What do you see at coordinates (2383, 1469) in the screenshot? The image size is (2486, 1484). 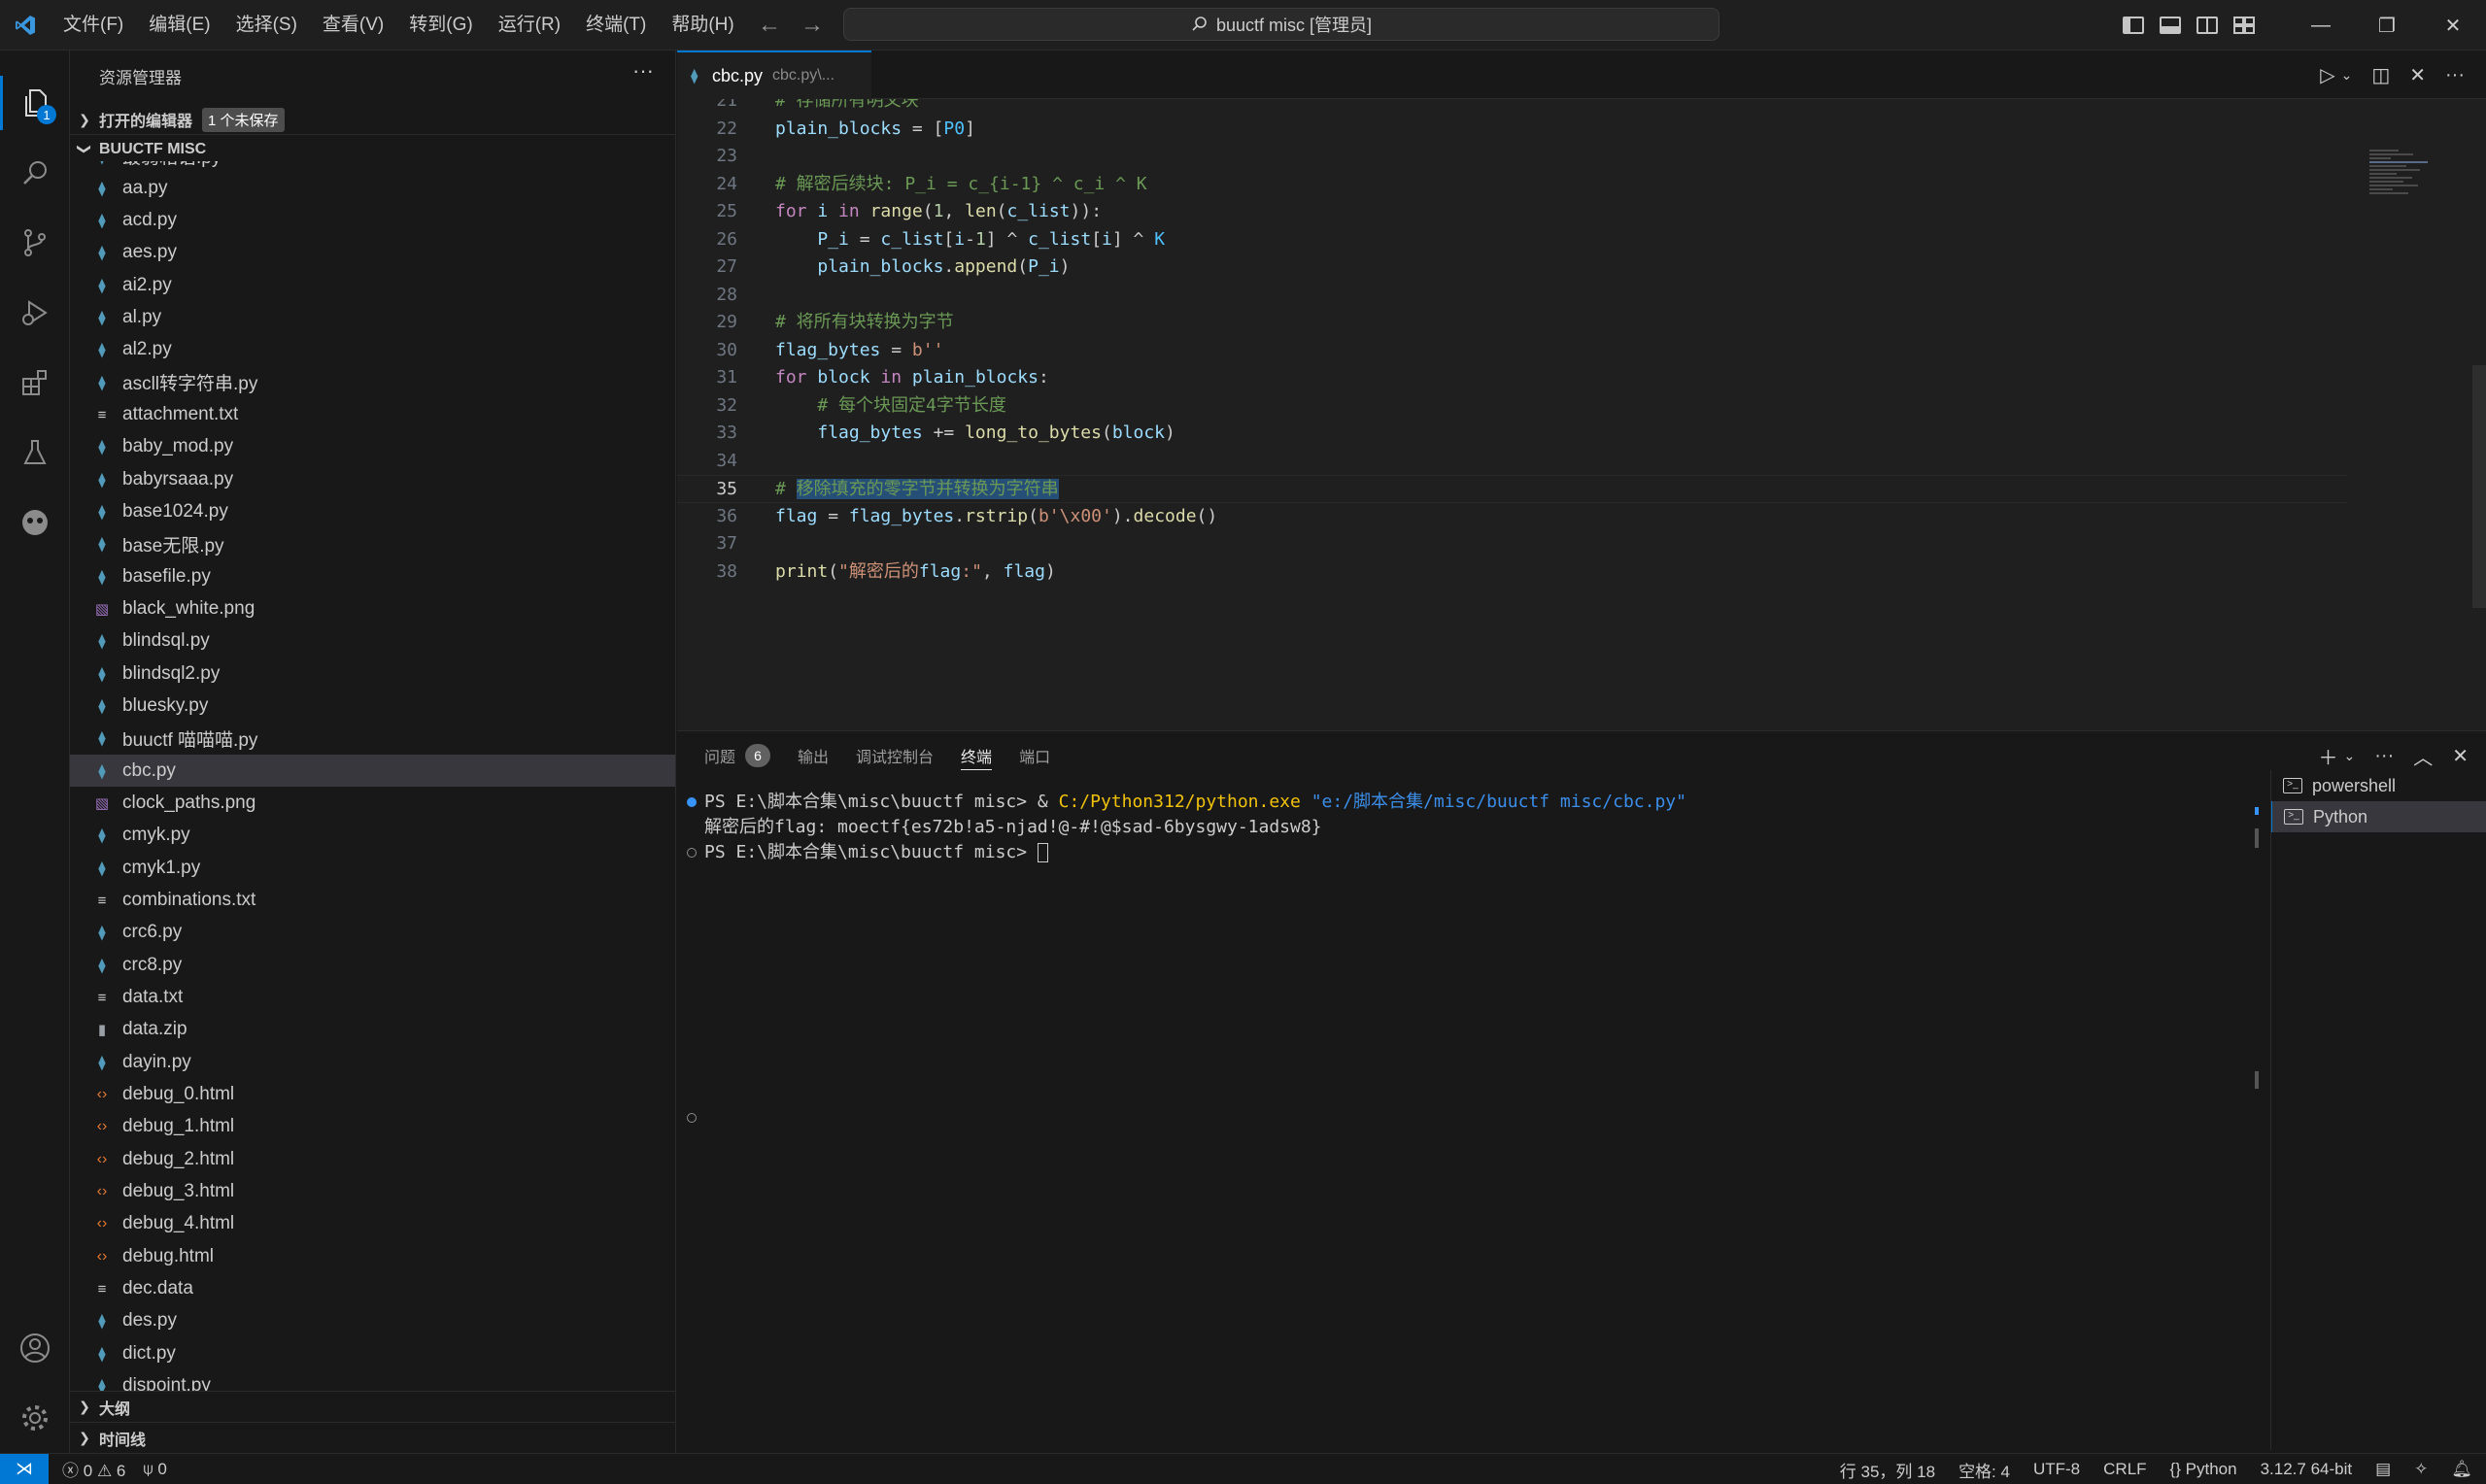 I see `file-icon: ▤` at bounding box center [2383, 1469].